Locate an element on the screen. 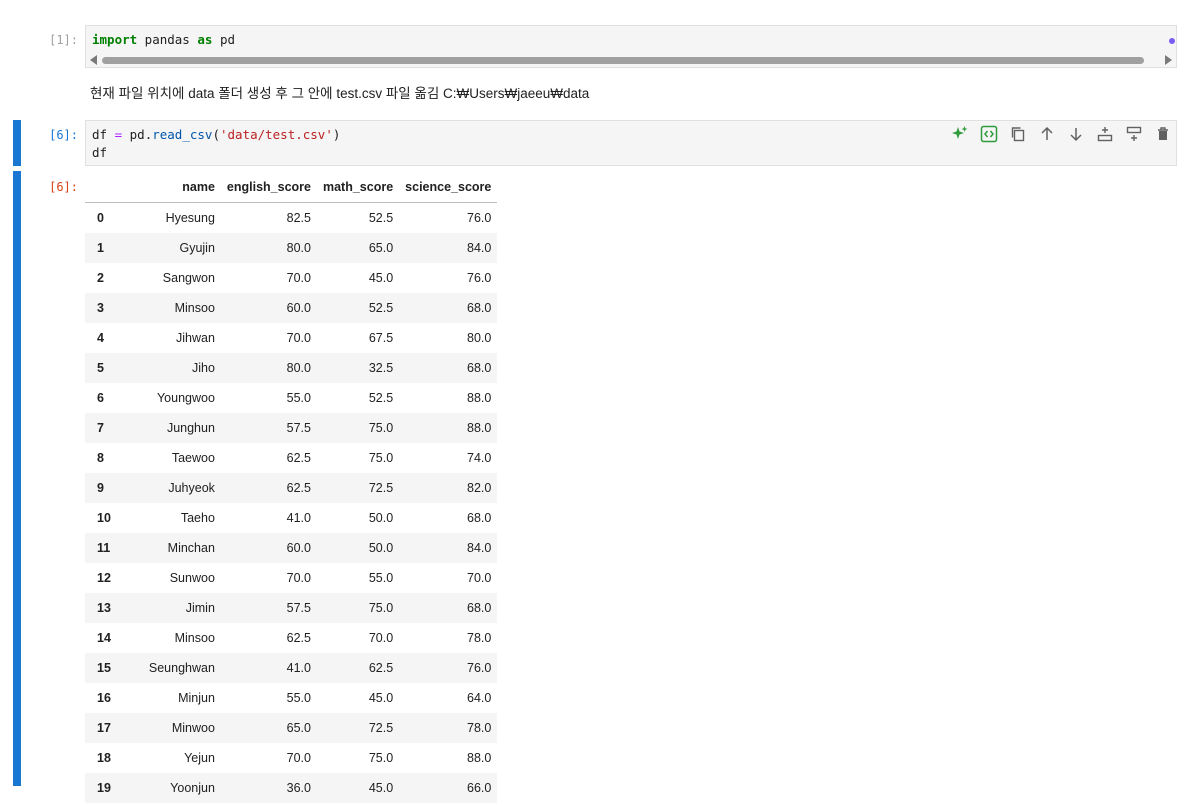 The image size is (1191, 803). table-cell: Seunghwan is located at coordinates (181, 668).